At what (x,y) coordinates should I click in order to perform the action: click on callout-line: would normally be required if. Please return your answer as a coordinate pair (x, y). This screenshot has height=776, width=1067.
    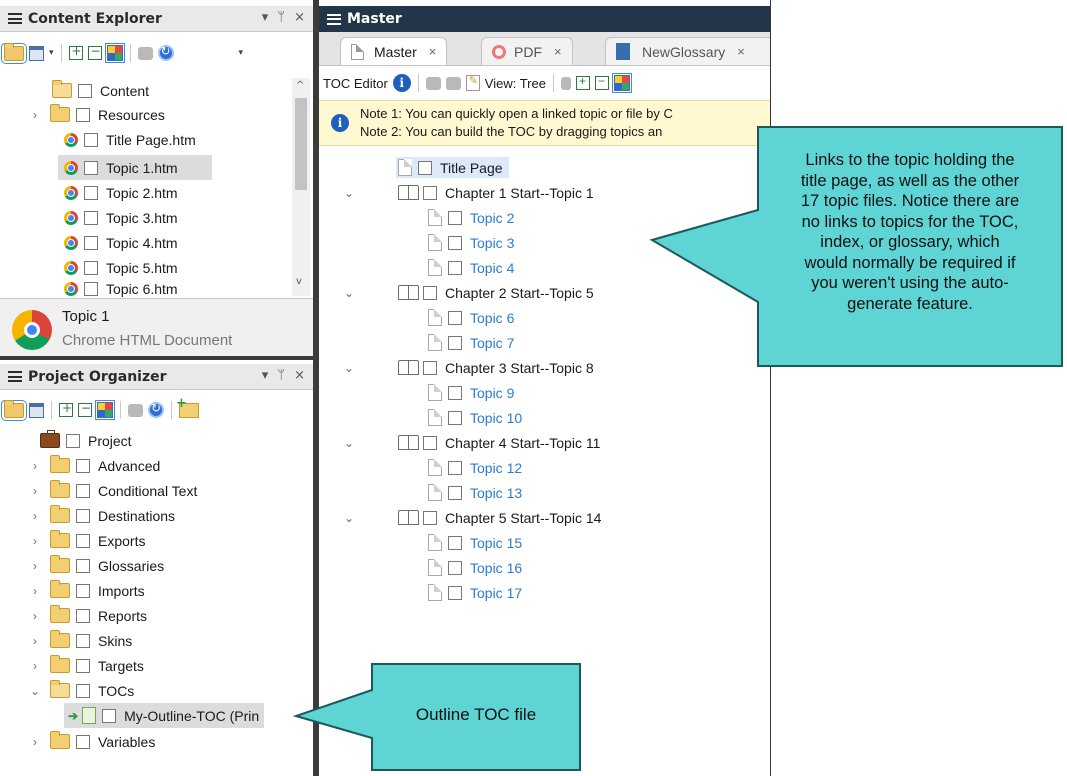
    Looking at the image, I should click on (910, 262).